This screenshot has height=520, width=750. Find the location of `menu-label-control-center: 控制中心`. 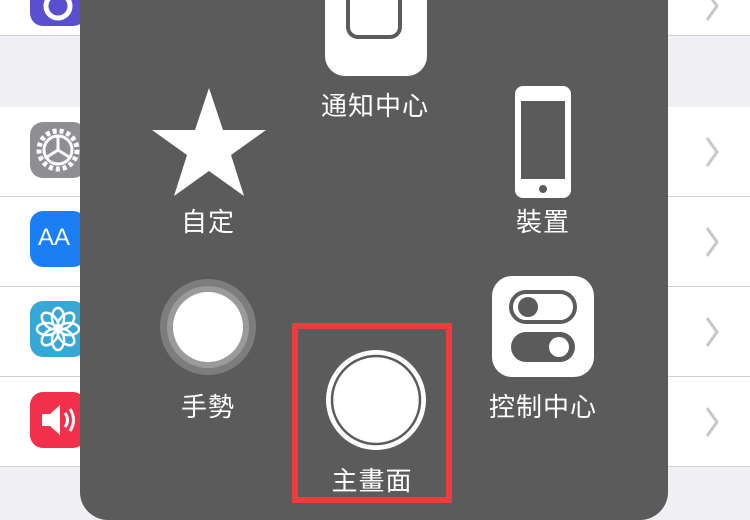

menu-label-control-center: 控制中心 is located at coordinates (542, 408).